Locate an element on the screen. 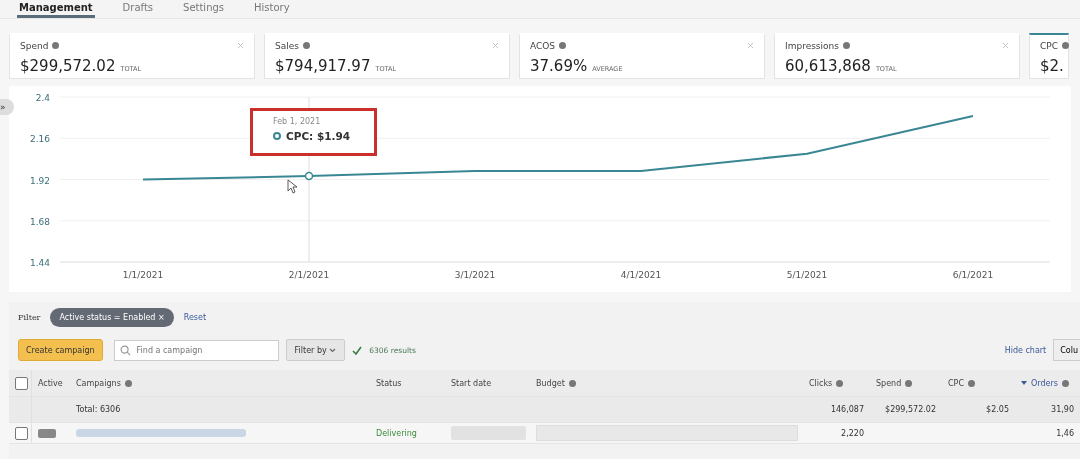  tooltip-date: Feb 1, 2021 is located at coordinates (297, 121).